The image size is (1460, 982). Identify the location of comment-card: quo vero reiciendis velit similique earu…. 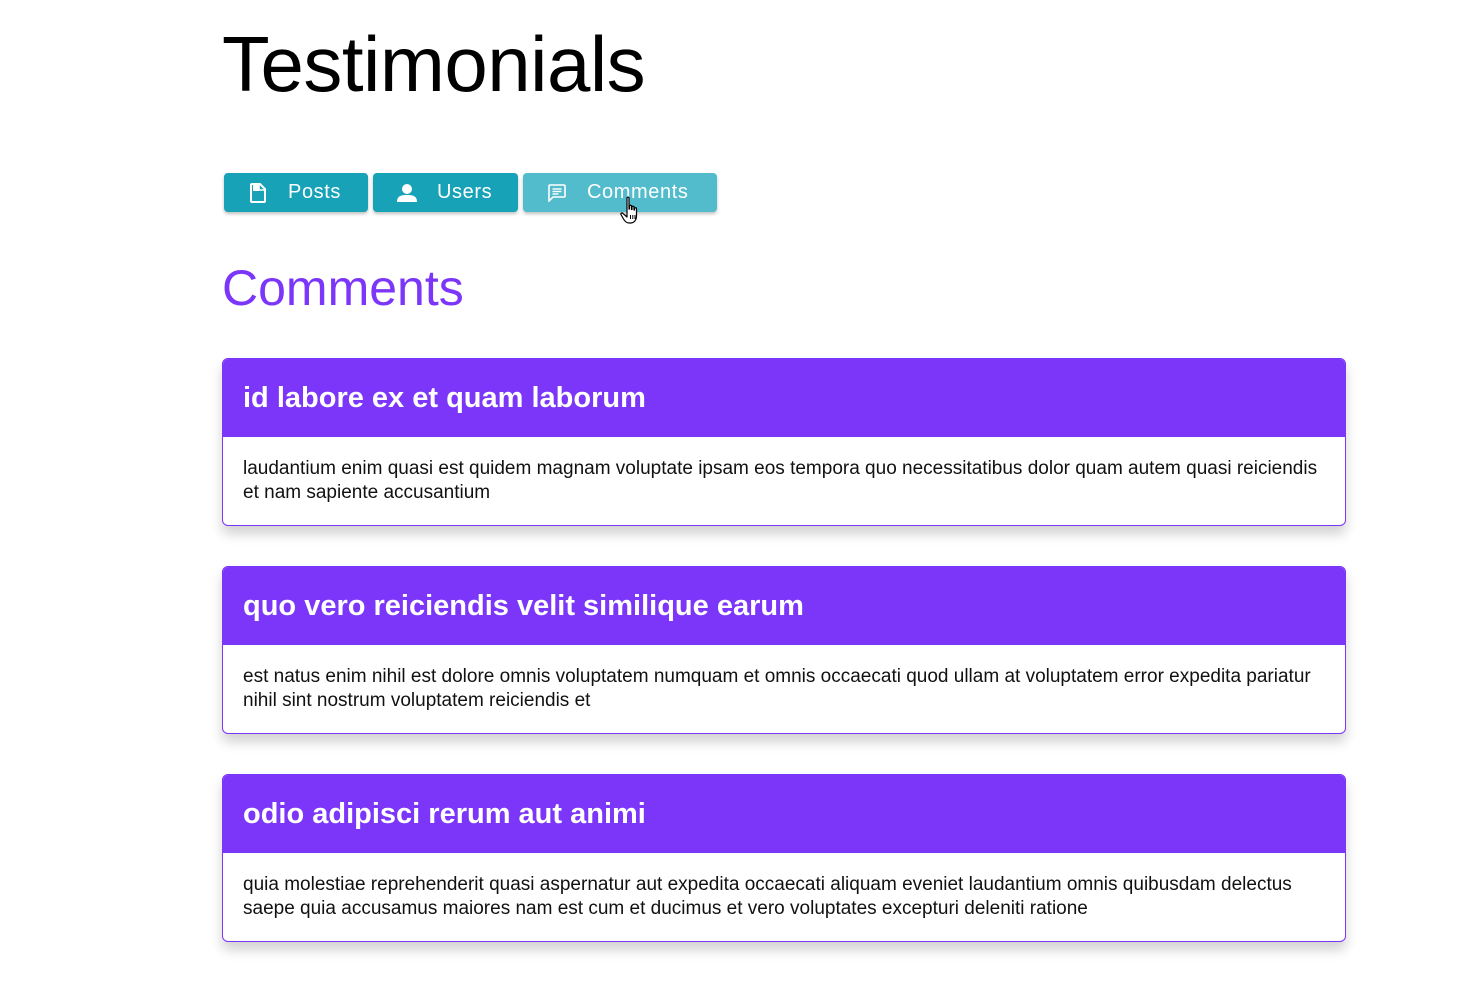
(784, 650).